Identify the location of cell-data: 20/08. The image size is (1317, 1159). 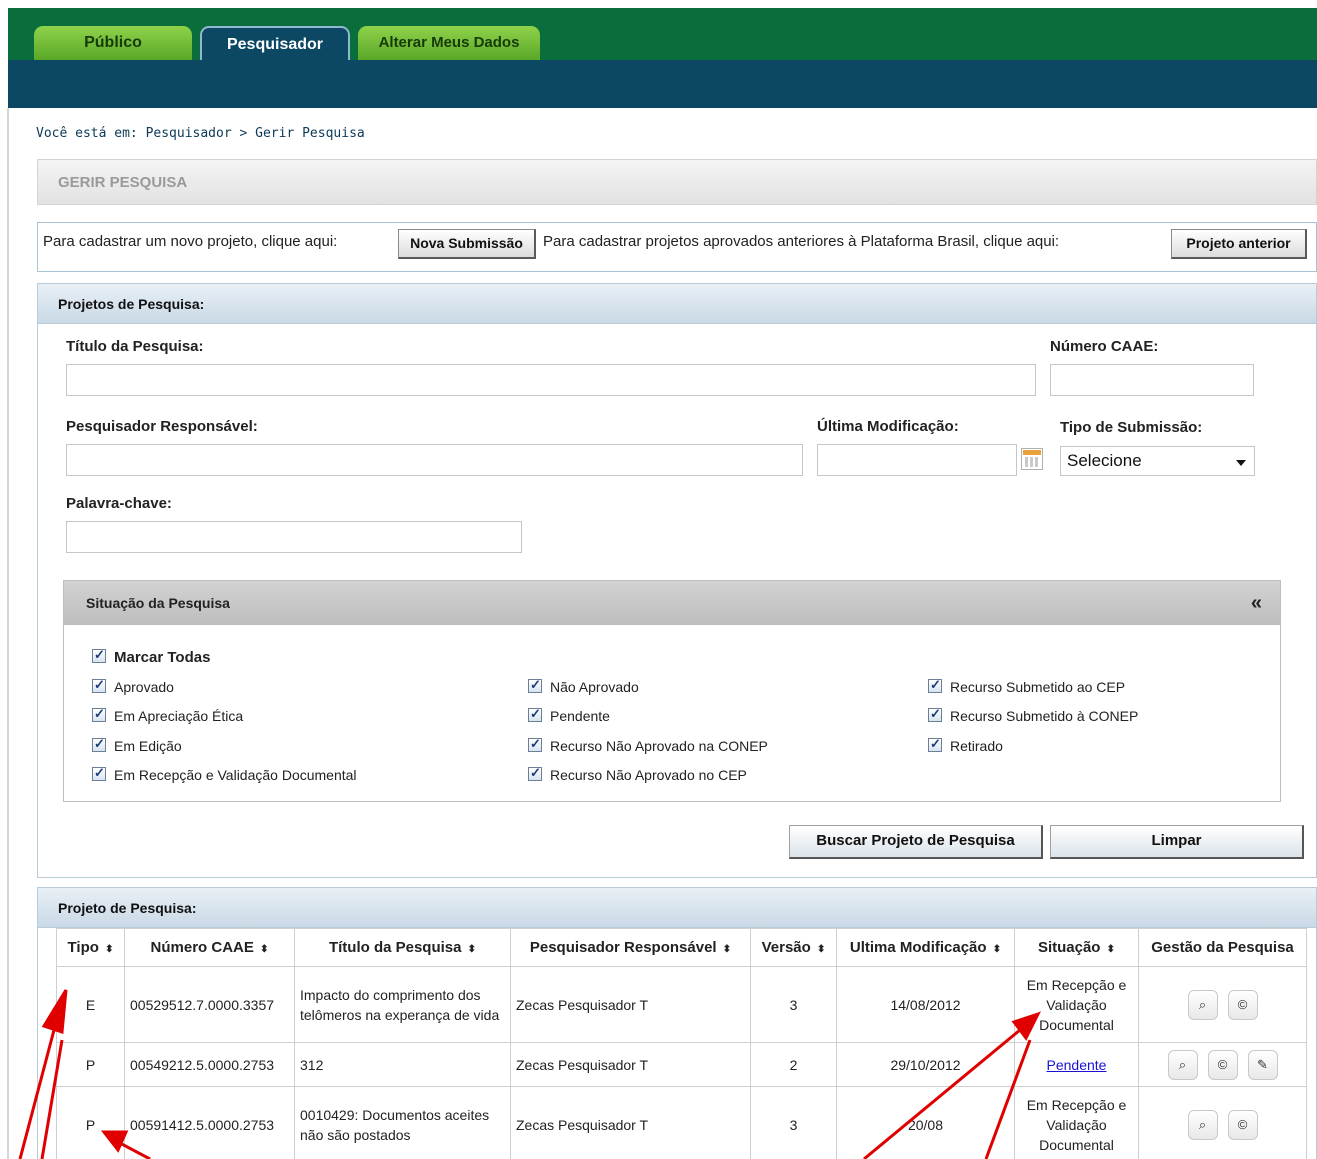
(925, 1122).